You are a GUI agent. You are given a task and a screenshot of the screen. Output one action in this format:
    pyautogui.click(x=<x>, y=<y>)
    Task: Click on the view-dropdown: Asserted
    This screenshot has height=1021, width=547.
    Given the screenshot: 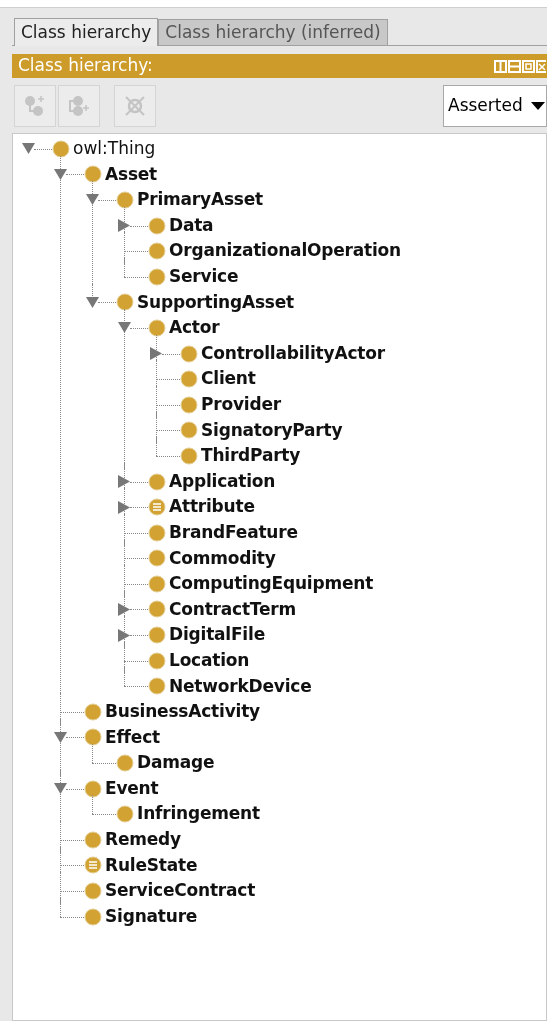 What is the action you would take?
    pyautogui.click(x=495, y=105)
    